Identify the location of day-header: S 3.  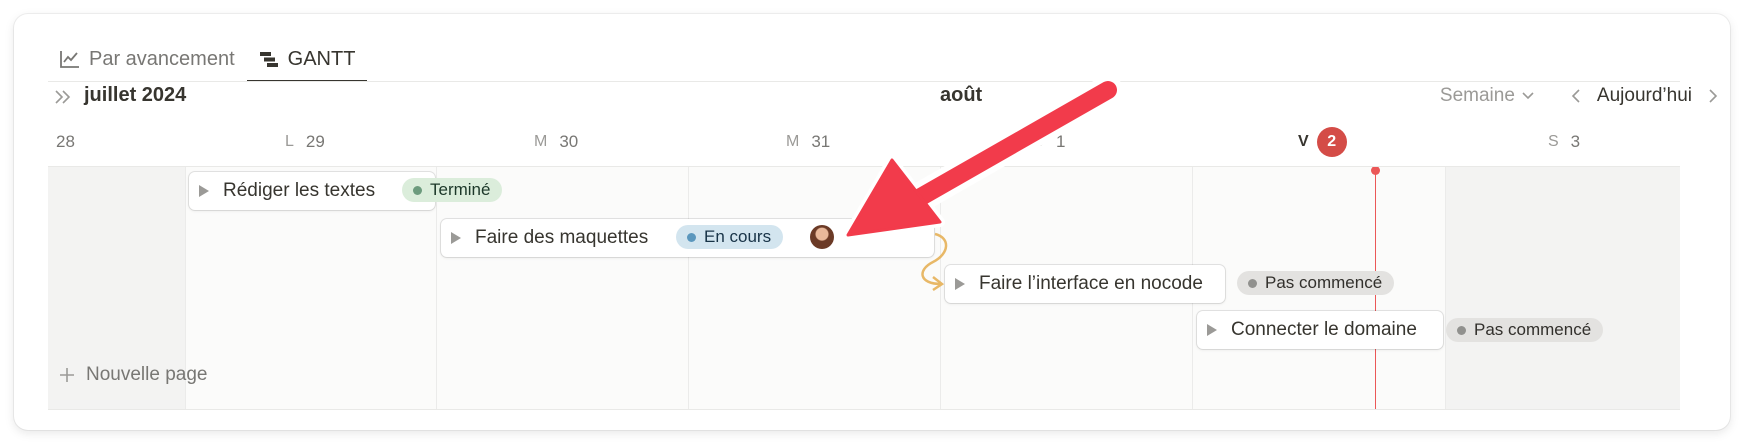
(1564, 142).